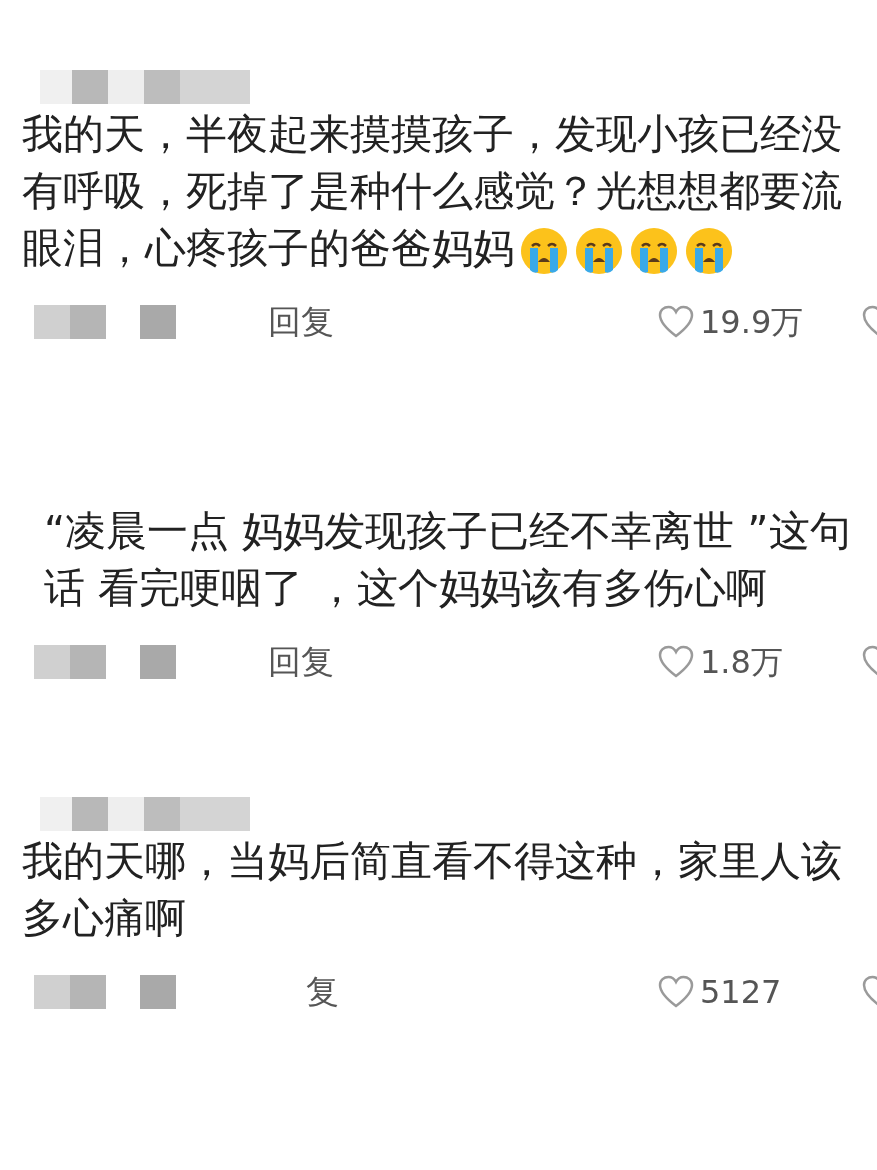 This screenshot has width=877, height=1170. What do you see at coordinates (447, 560) in the screenshot?
I see `comment-text: “凌晨一点 妈妈发现孩子已经不幸离世 ”这句 话 看完哽咽了 ，这个妈妈该有多伤心啊` at bounding box center [447, 560].